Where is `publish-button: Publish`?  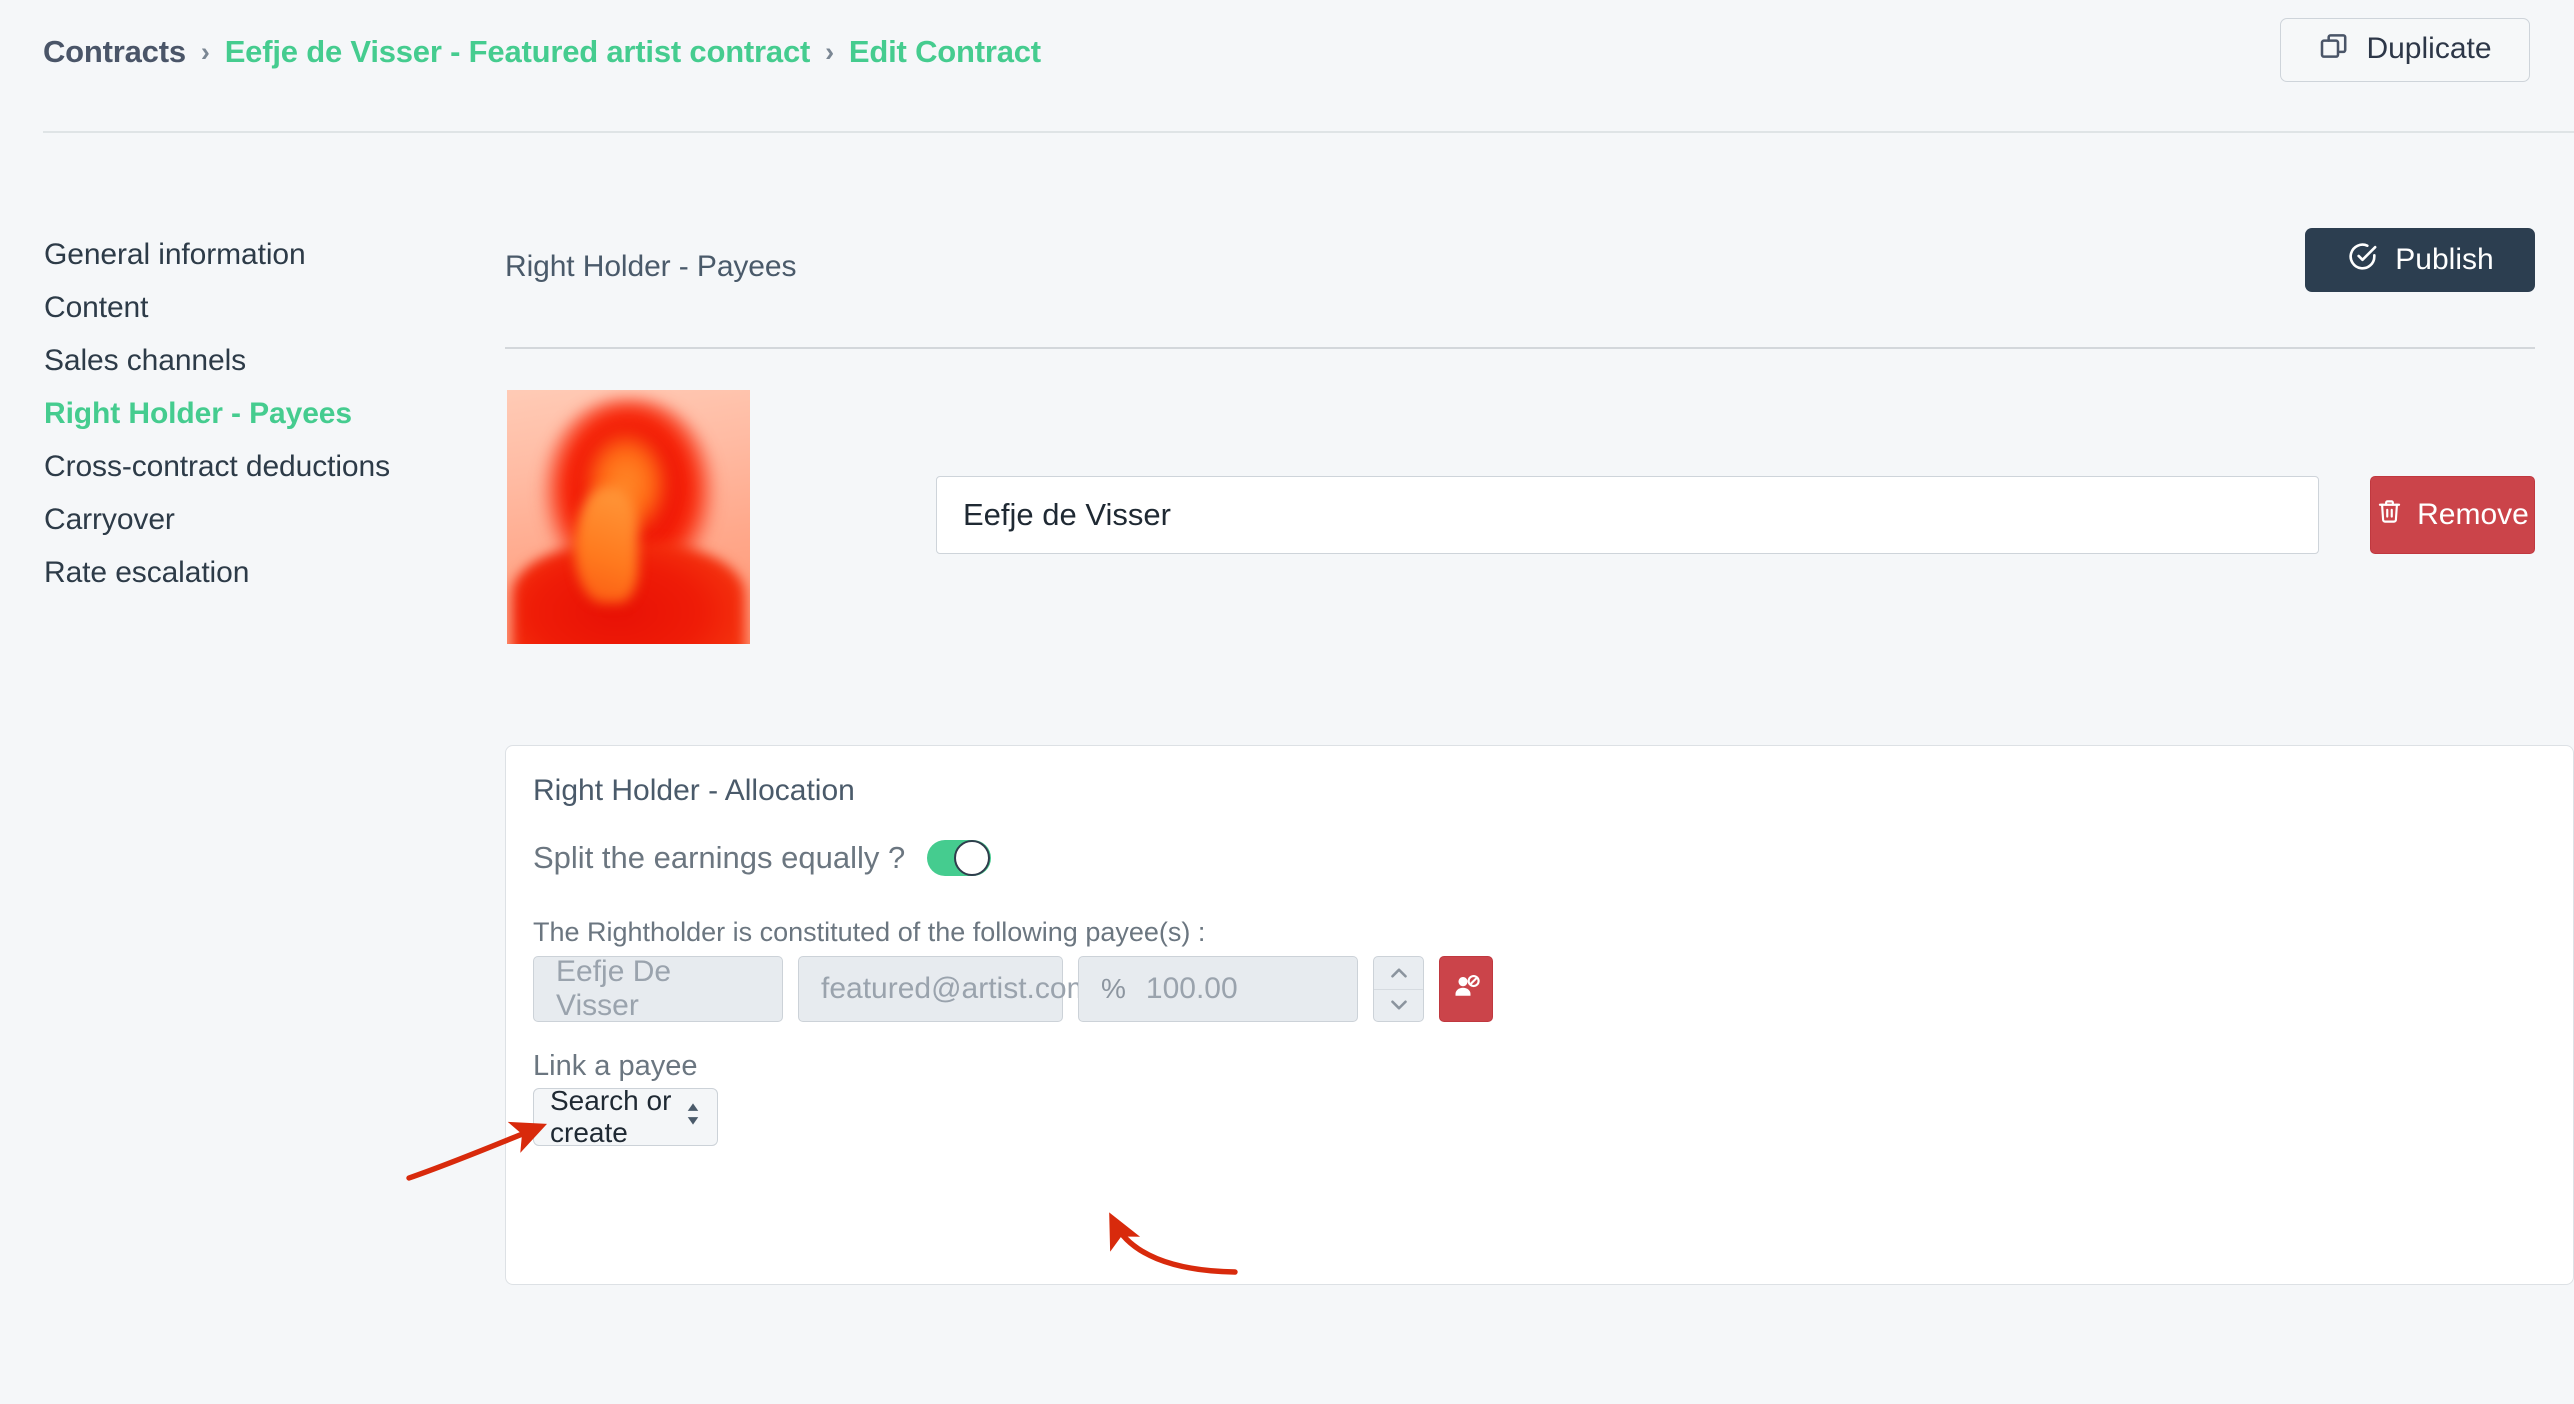 publish-button: Publish is located at coordinates (2420, 260).